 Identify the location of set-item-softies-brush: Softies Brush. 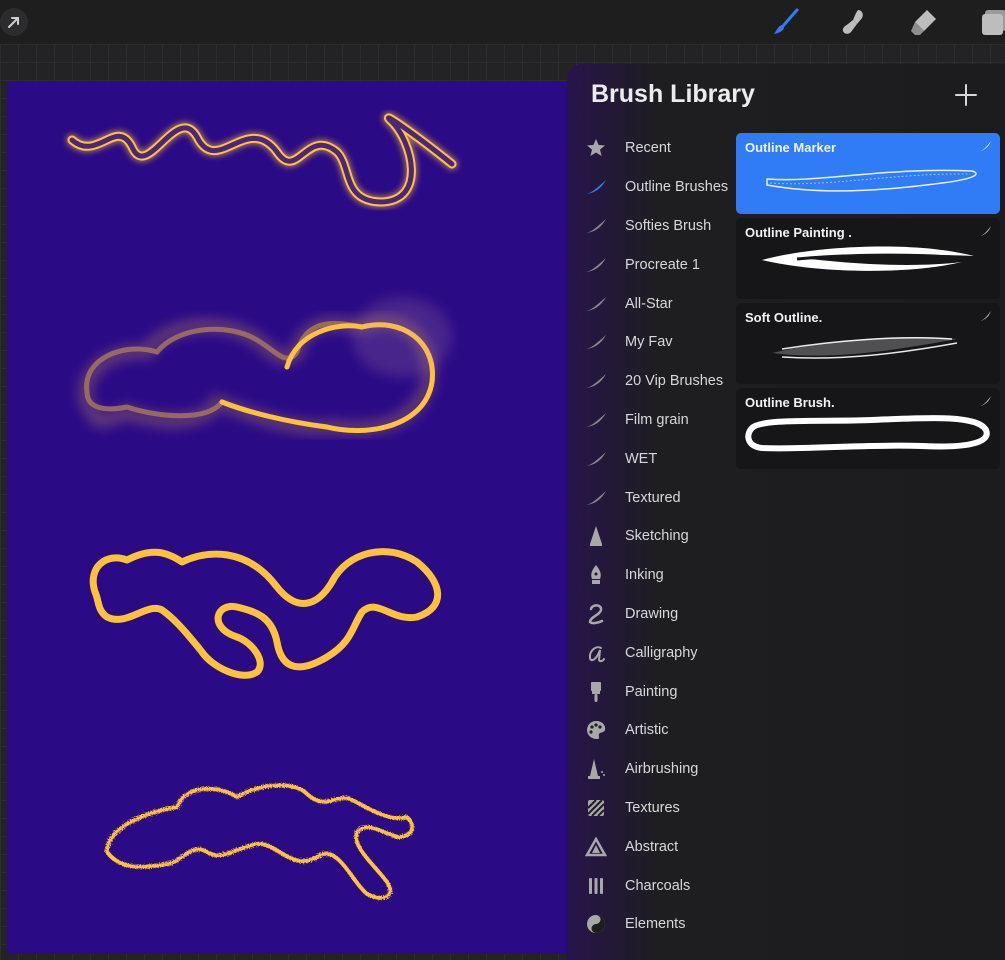
(651, 226).